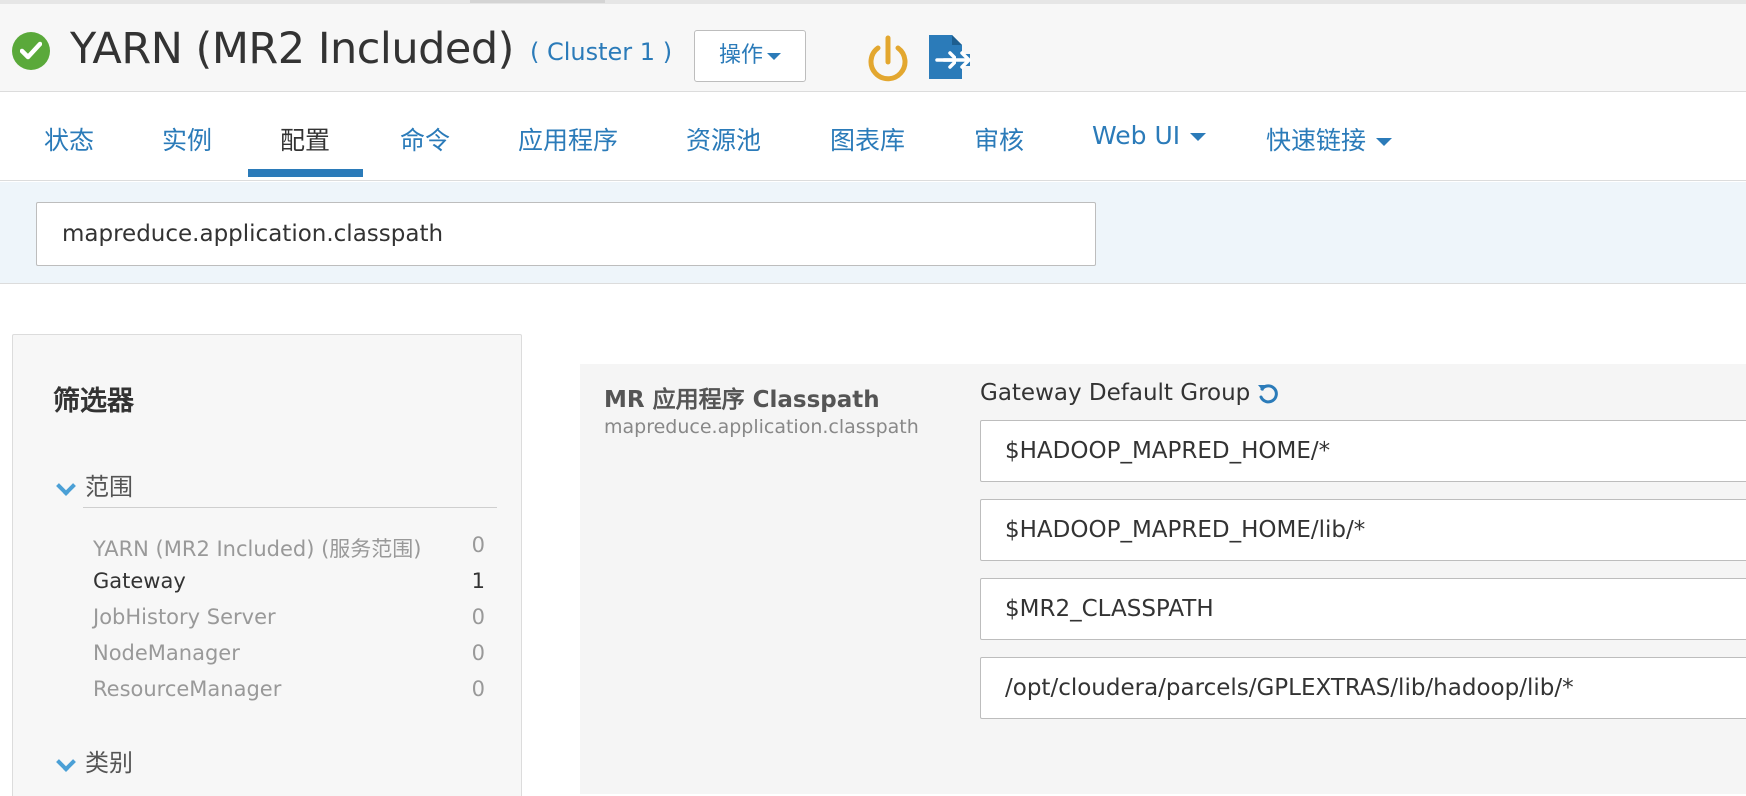 This screenshot has height=796, width=1746. I want to click on filter-section-scope: 范围, so click(93, 484).